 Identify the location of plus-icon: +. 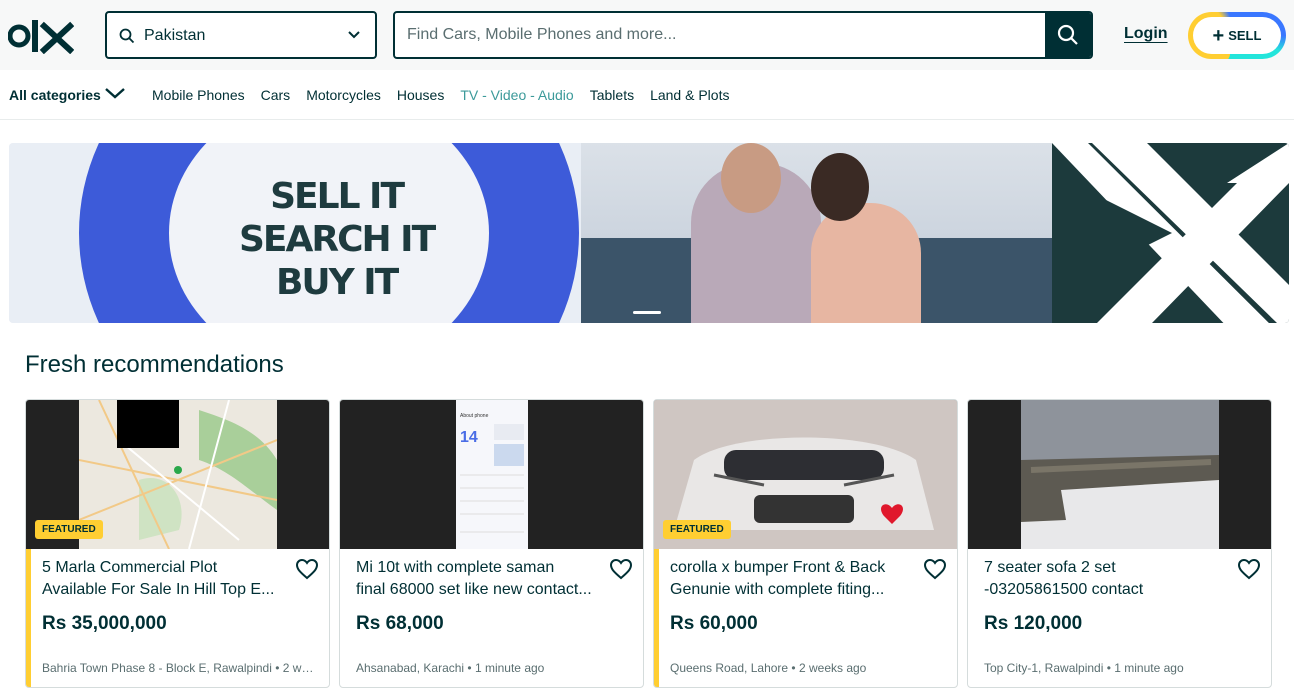
(1218, 35).